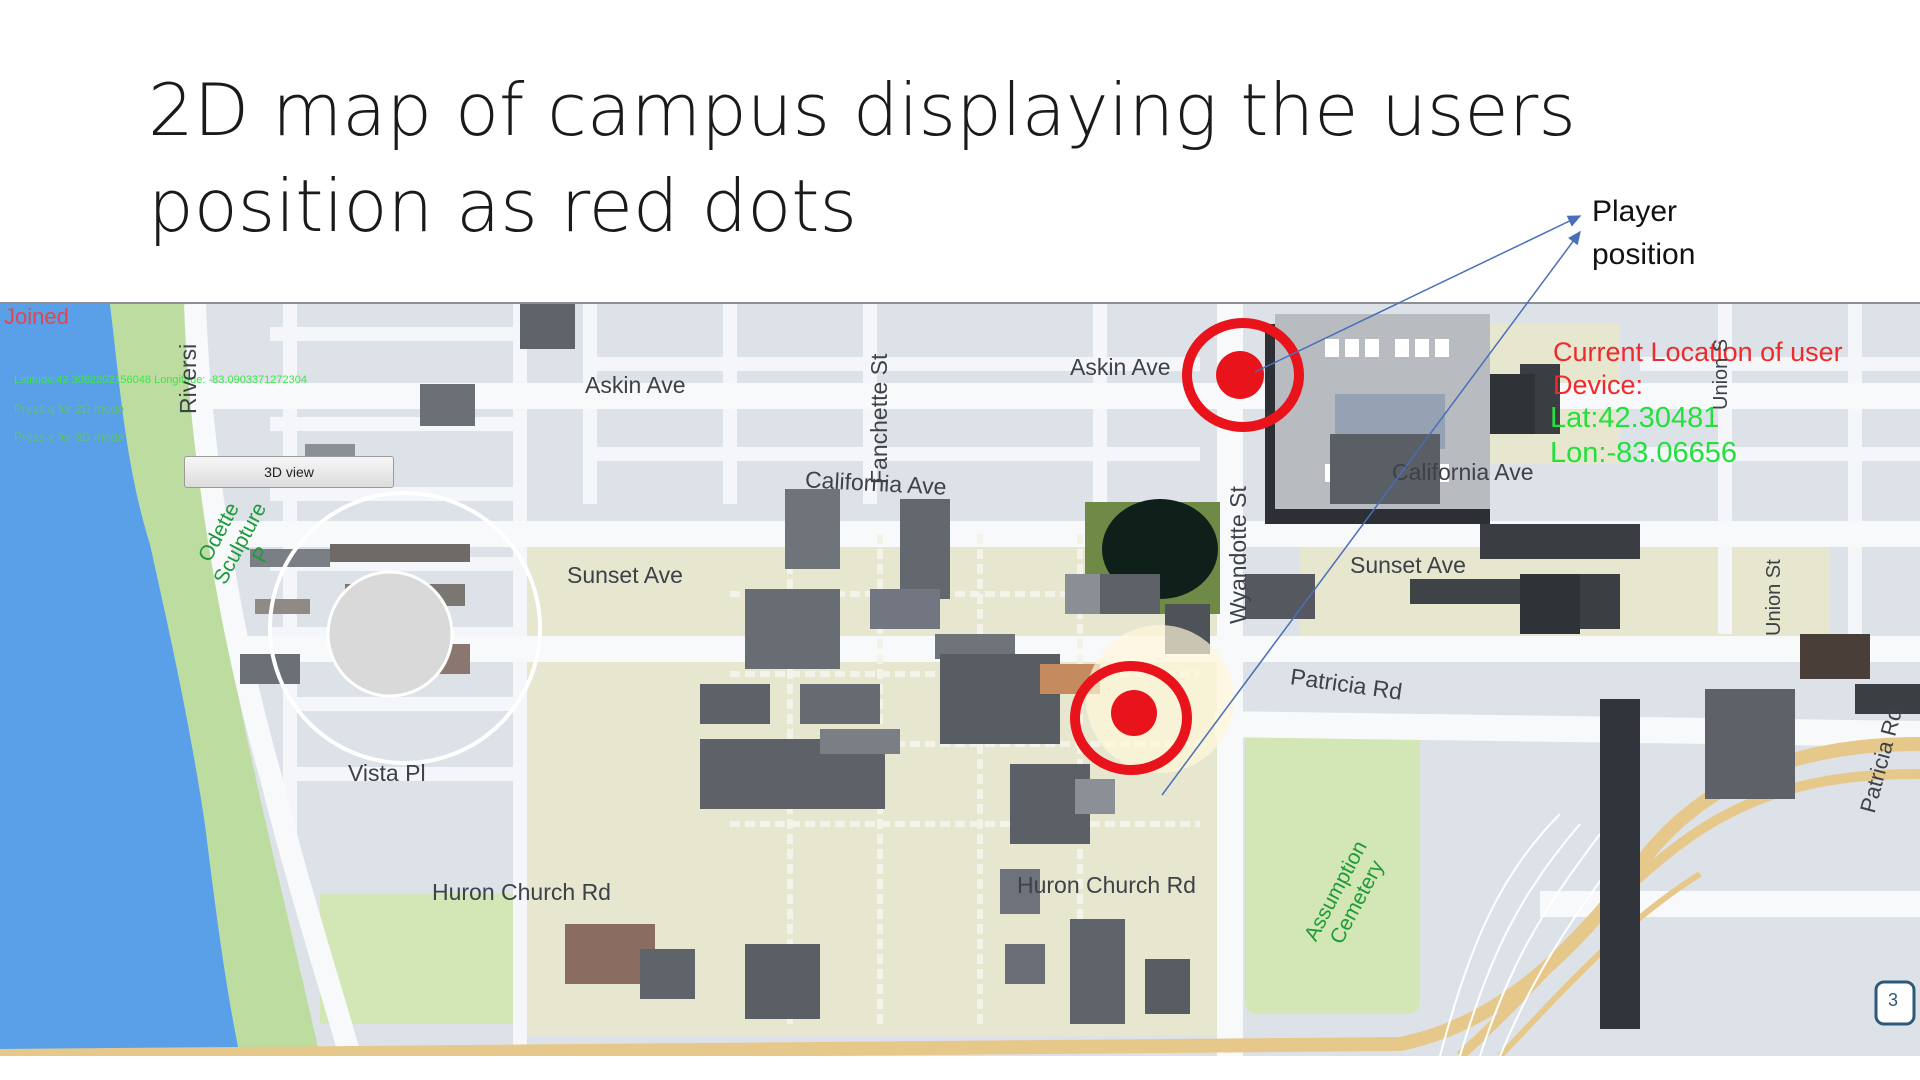 The width and height of the screenshot is (1920, 1080). I want to click on street-california-right: California Ave, so click(1463, 472).